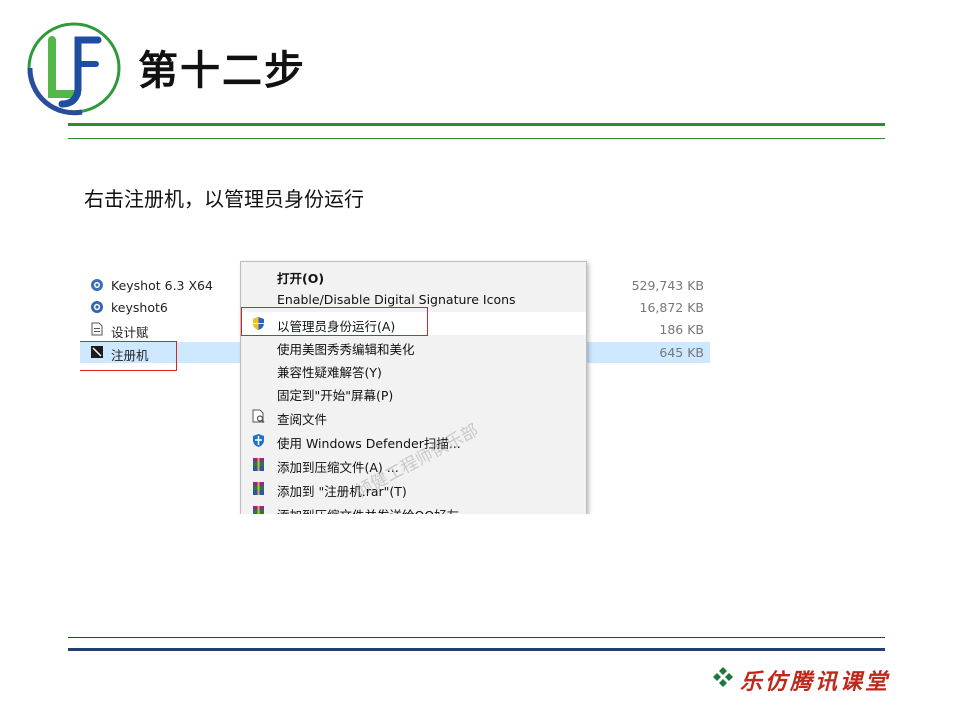  Describe the element at coordinates (476, 637) in the screenshot. I see `footer-divider-thin` at that location.